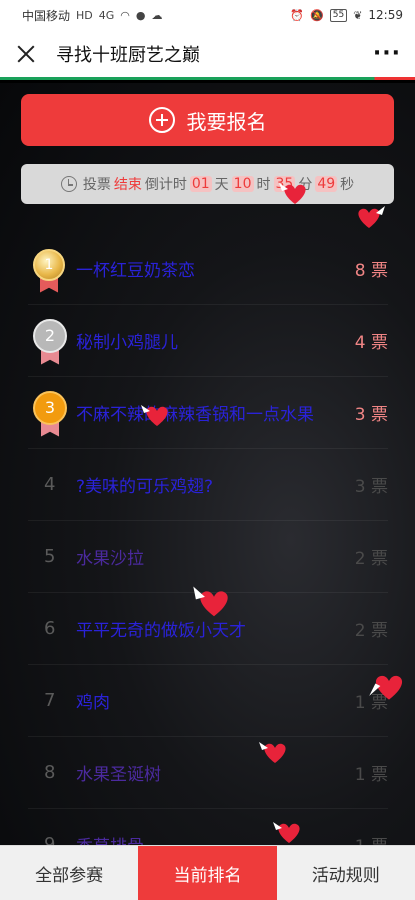  I want to click on signup-button: 我要报名, so click(207, 120).